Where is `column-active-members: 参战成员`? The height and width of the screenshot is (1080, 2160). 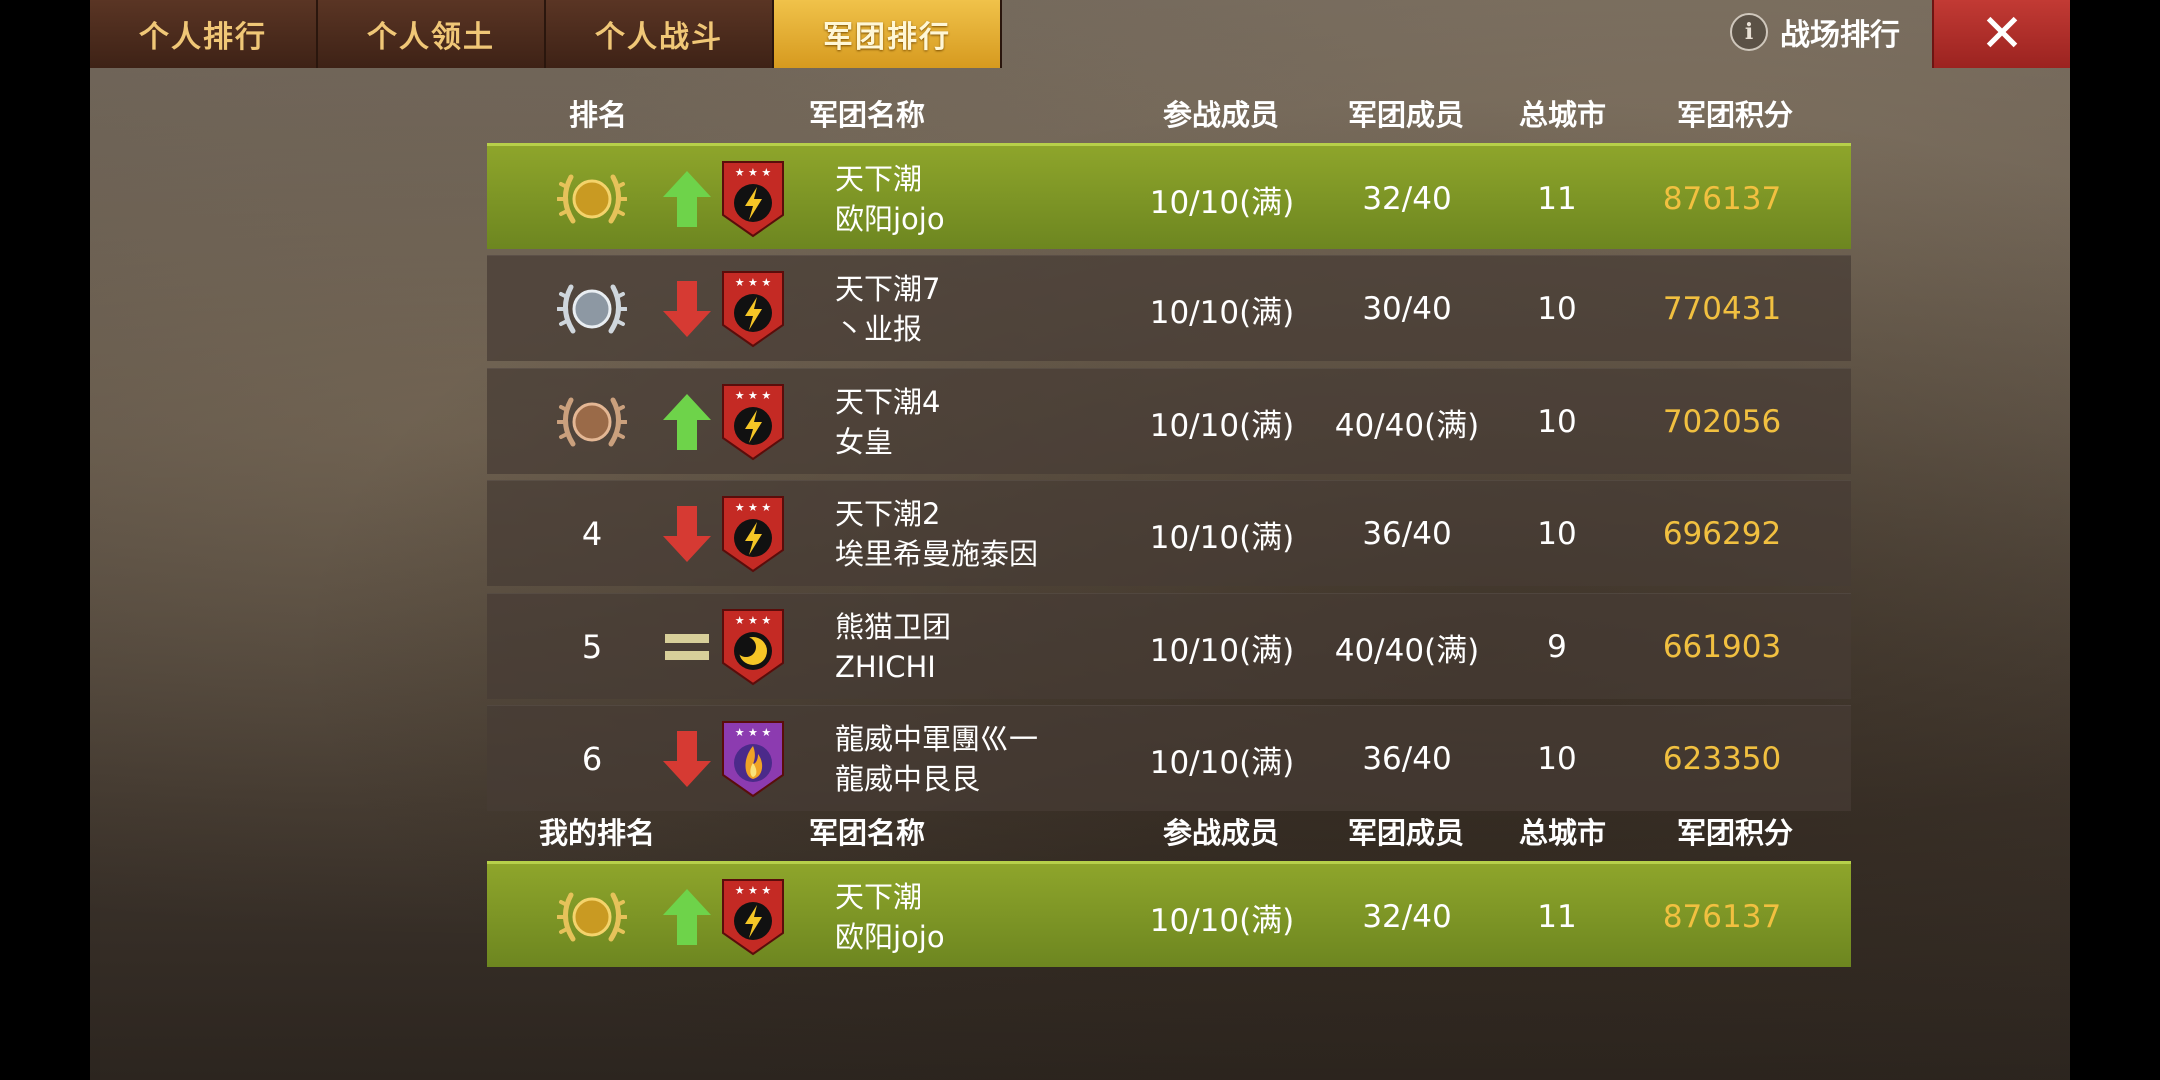 column-active-members: 参战成员 is located at coordinates (1221, 115).